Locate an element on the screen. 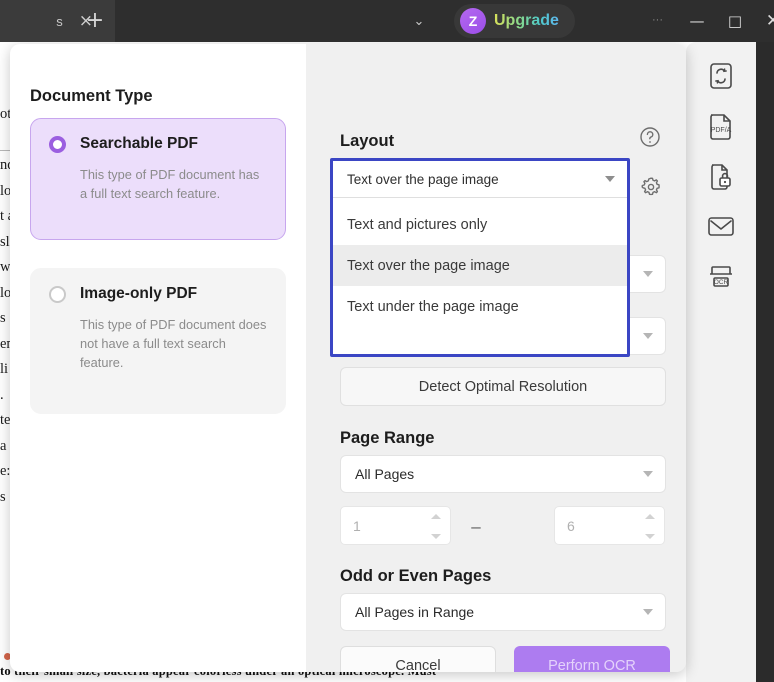  page-range-select: All Pages is located at coordinates (503, 474).